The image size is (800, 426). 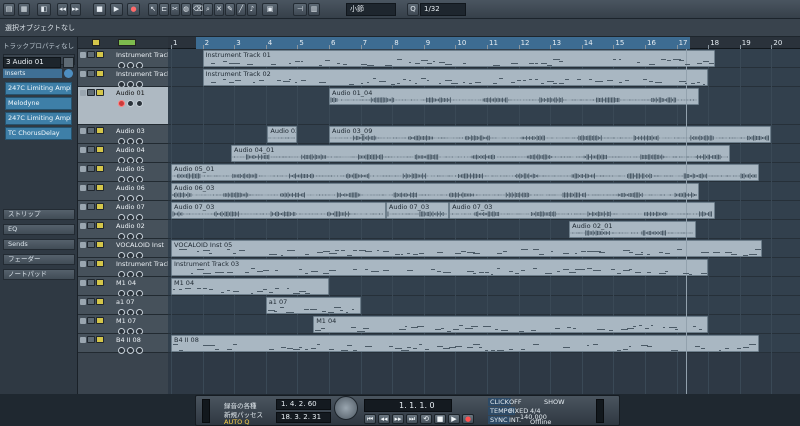 I want to click on go-to-start-button: ⏮, so click(x=370, y=419).